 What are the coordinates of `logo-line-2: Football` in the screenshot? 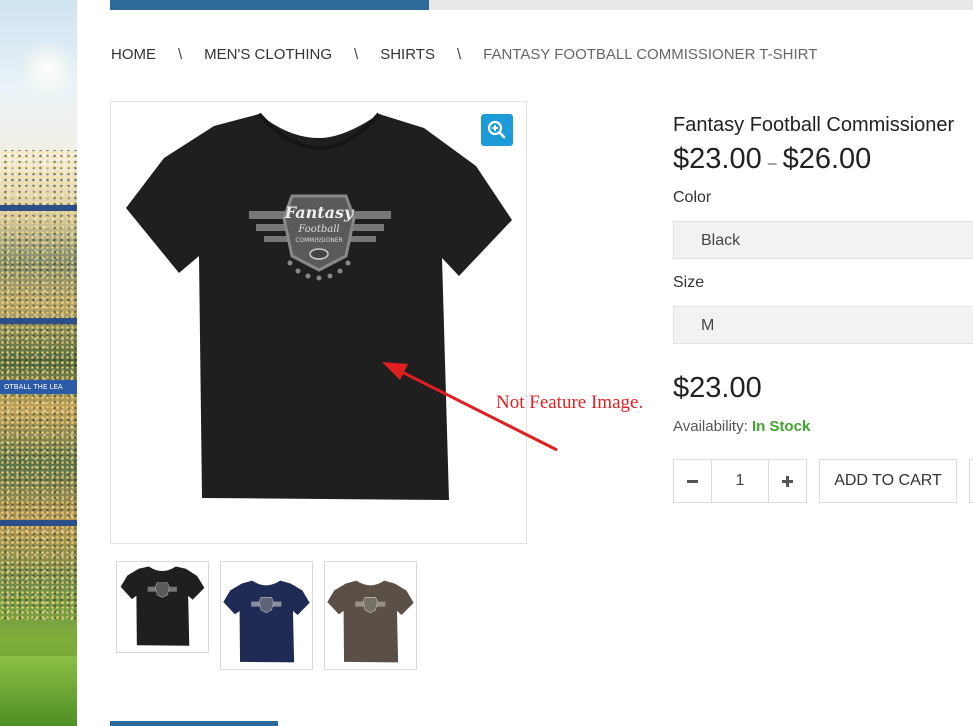 It's located at (318, 229).